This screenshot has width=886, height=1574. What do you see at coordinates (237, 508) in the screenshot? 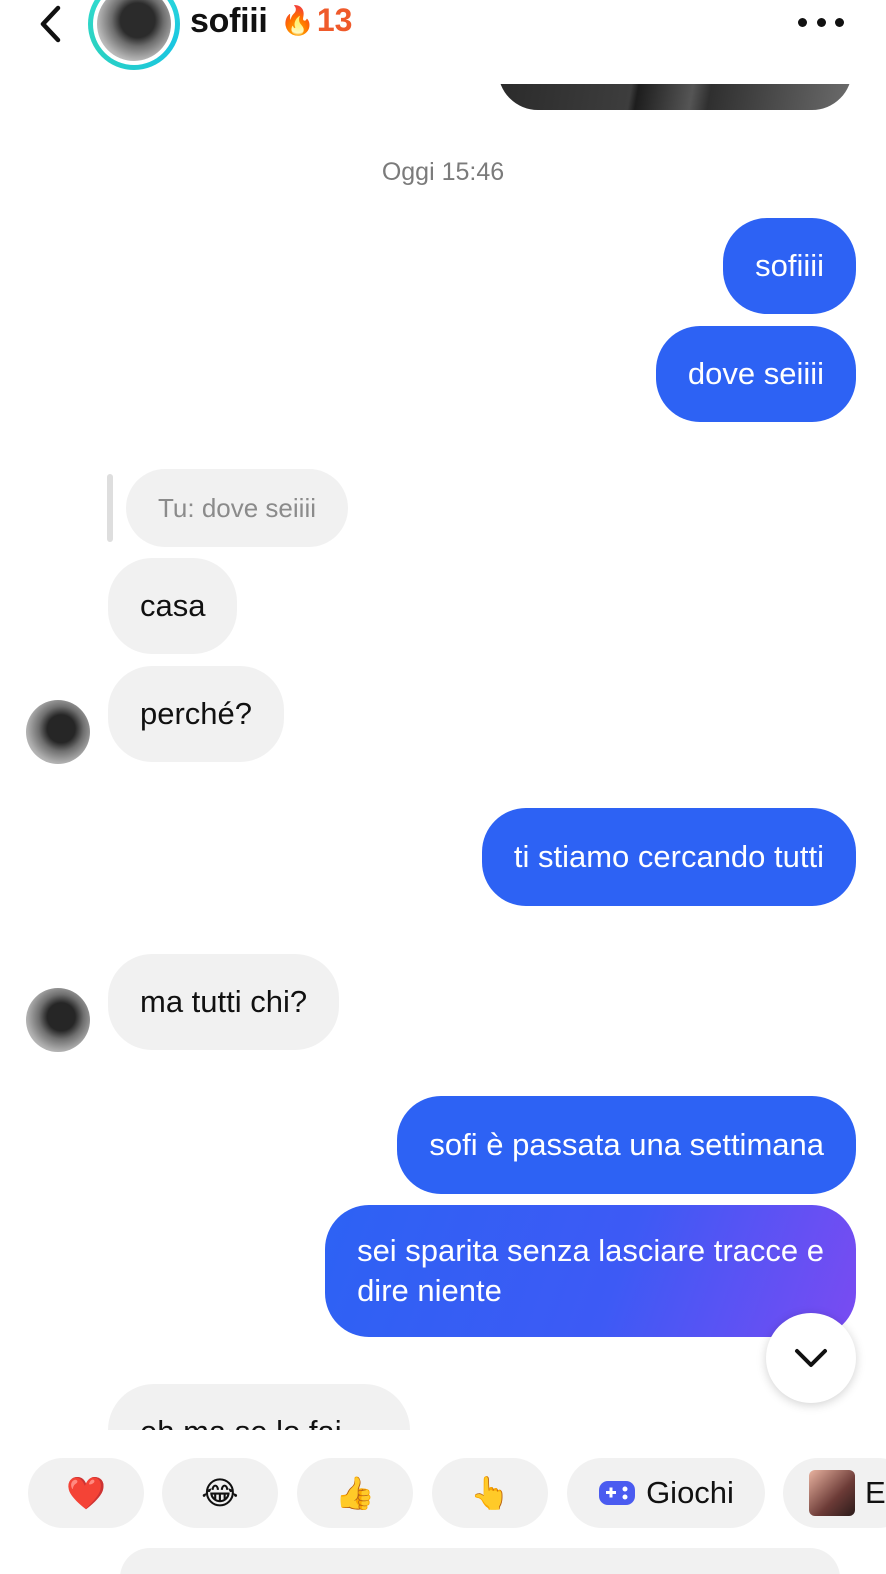
I see `reply-quote: Tu: dove seiiii` at bounding box center [237, 508].